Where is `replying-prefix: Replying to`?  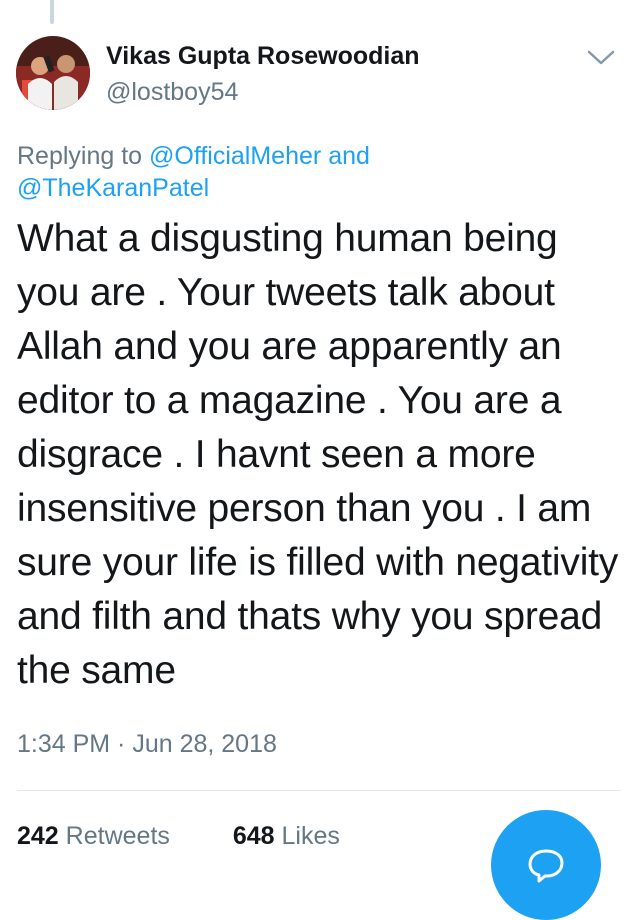 replying-prefix: Replying to is located at coordinates (80, 156).